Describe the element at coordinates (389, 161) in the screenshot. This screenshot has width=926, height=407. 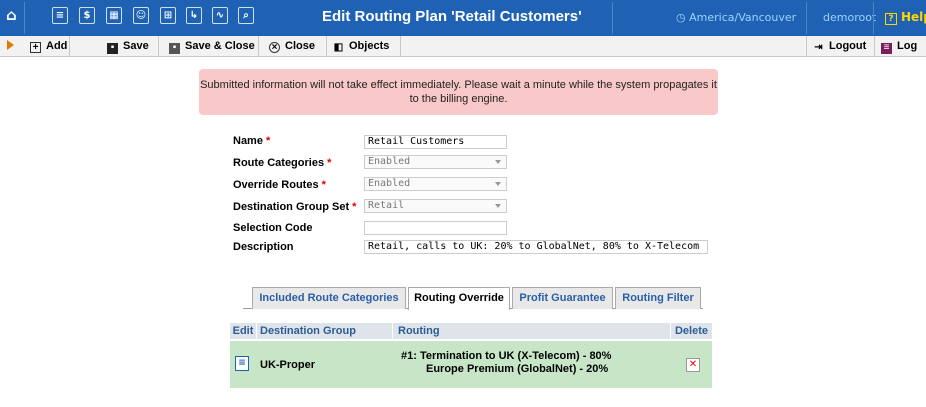
I see `route-categories-value: Enabled` at that location.